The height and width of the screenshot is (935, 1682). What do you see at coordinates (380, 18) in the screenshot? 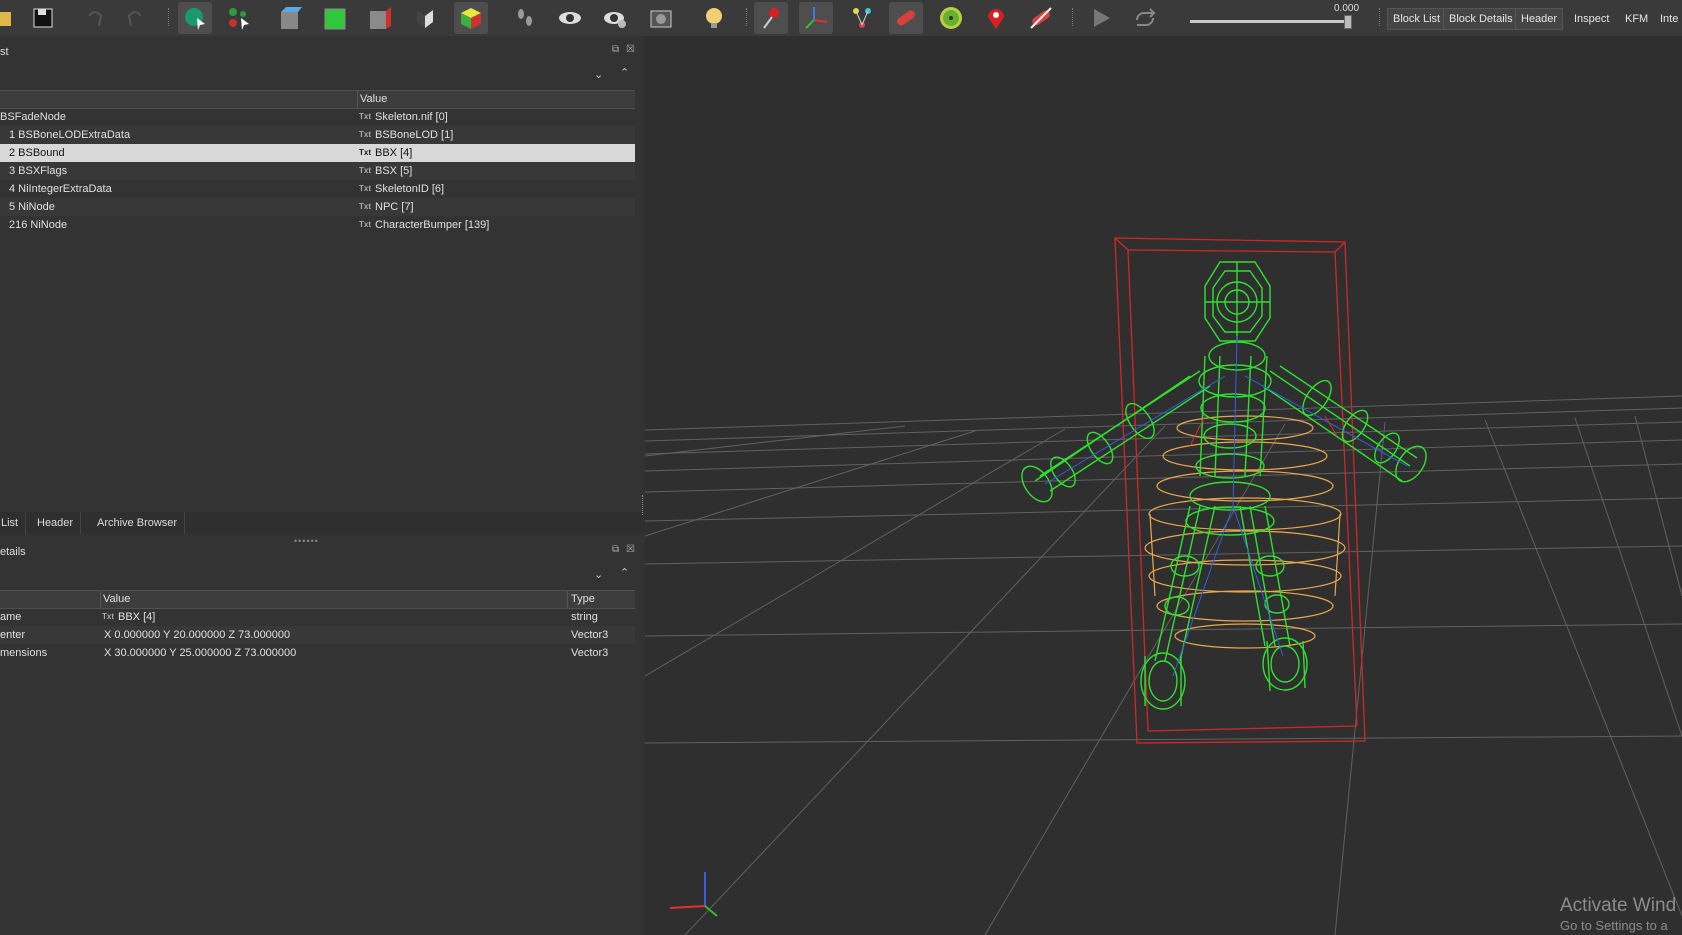
I see `view-side-button` at bounding box center [380, 18].